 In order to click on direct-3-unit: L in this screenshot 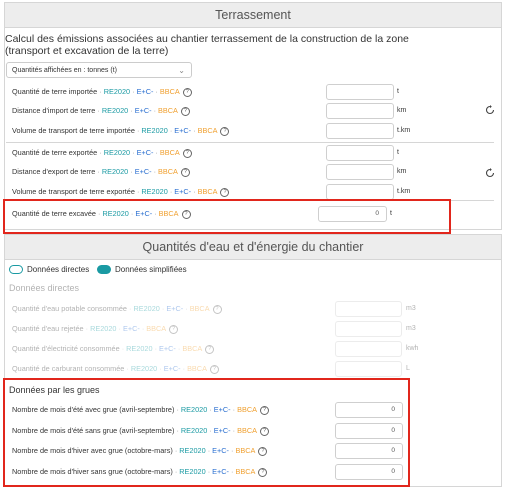, I will do `click(408, 368)`.